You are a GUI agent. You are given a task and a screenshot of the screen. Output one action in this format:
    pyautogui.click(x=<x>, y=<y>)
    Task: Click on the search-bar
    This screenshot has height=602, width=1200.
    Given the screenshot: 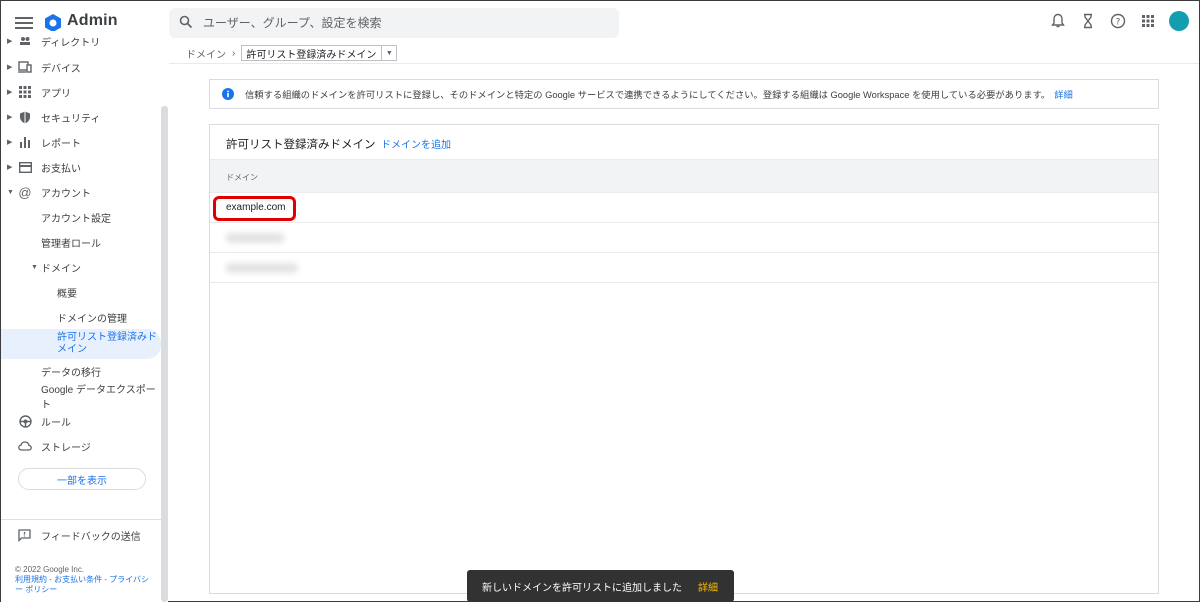 What is the action you would take?
    pyautogui.click(x=394, y=23)
    